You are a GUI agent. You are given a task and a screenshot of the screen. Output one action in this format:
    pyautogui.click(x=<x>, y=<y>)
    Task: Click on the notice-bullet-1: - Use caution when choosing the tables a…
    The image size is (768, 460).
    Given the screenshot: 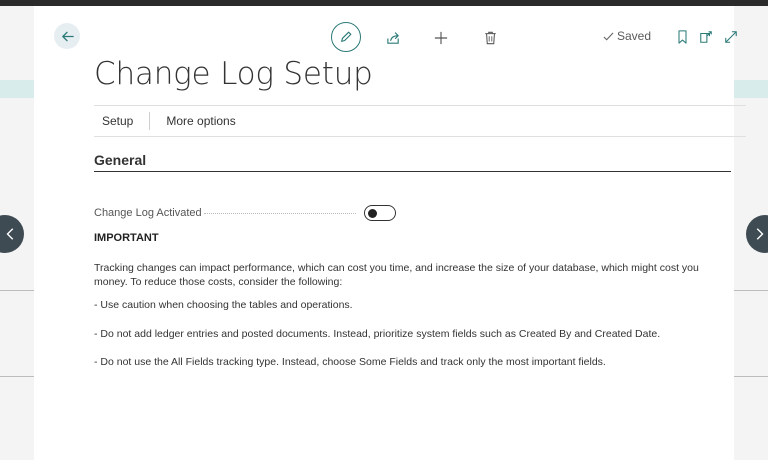 What is the action you would take?
    pyautogui.click(x=223, y=305)
    